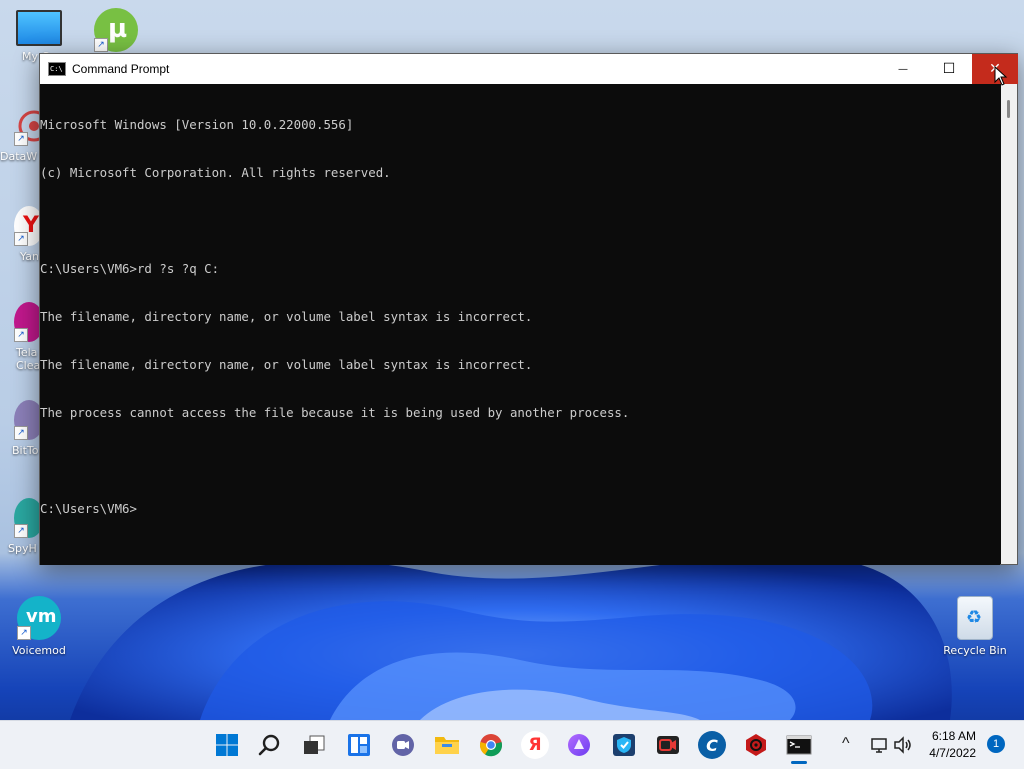 The width and height of the screenshot is (1024, 769). I want to click on network-icon, so click(880, 745).